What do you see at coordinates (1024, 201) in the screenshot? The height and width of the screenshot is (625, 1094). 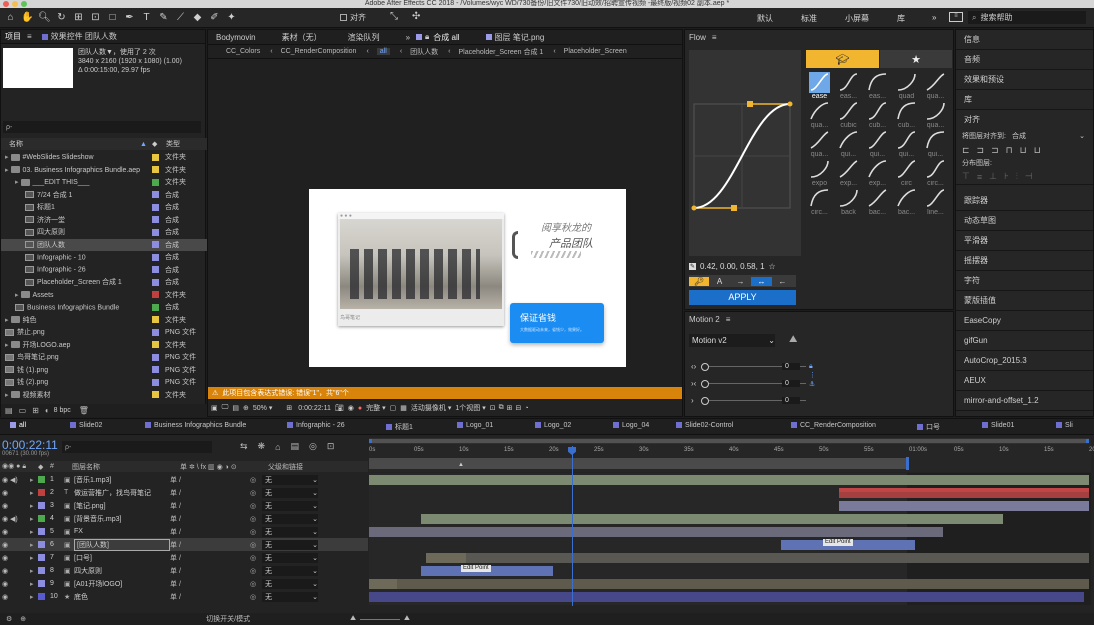 I see `plugin-item: 跟踪器` at bounding box center [1024, 201].